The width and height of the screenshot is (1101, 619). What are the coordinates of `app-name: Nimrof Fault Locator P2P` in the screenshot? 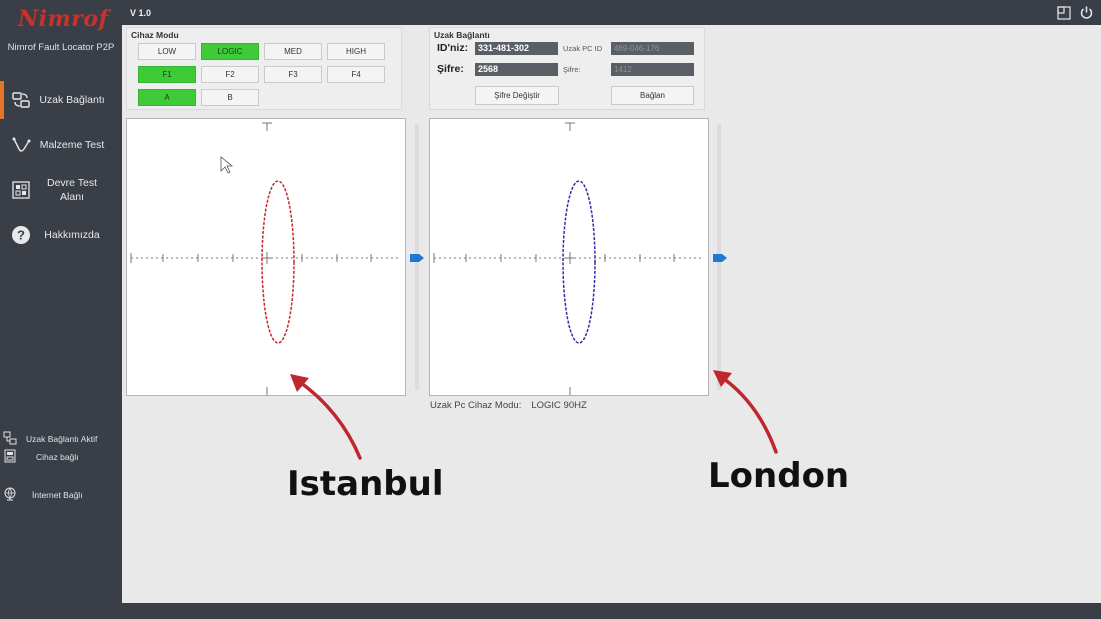 It's located at (61, 47).